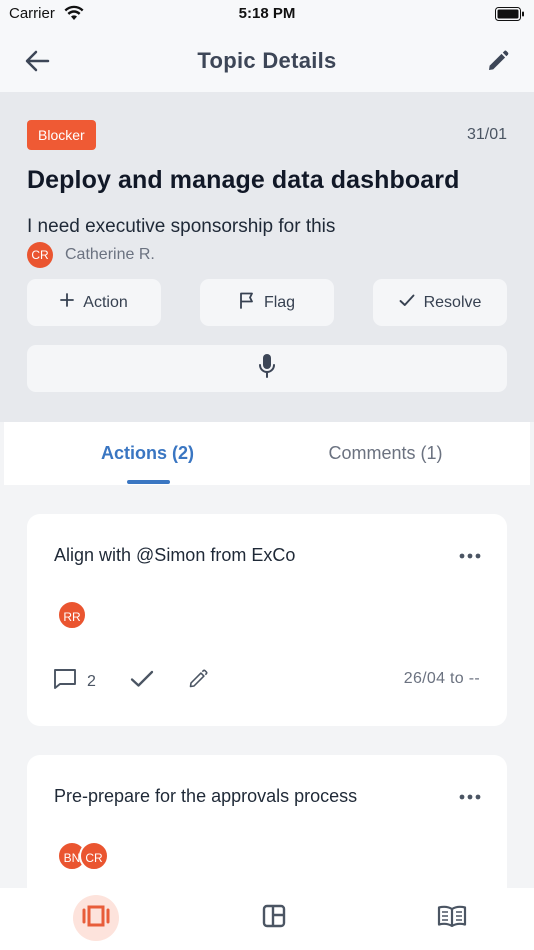 Image resolution: width=534 pixels, height=950 pixels. What do you see at coordinates (452, 302) in the screenshot?
I see `resolve-label: Resolve` at bounding box center [452, 302].